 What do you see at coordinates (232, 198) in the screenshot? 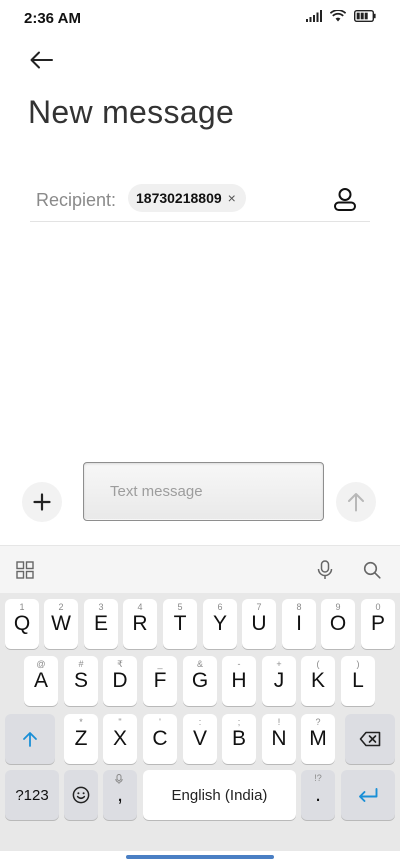
I see `chip-remove-icon: ×` at bounding box center [232, 198].